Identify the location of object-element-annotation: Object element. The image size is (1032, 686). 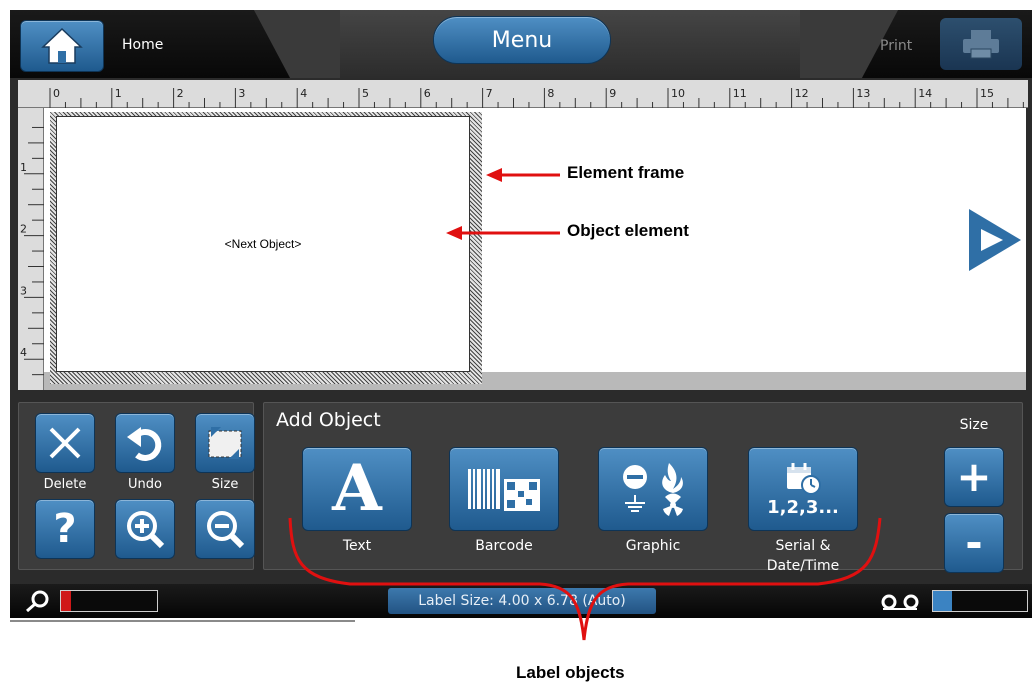
(628, 230).